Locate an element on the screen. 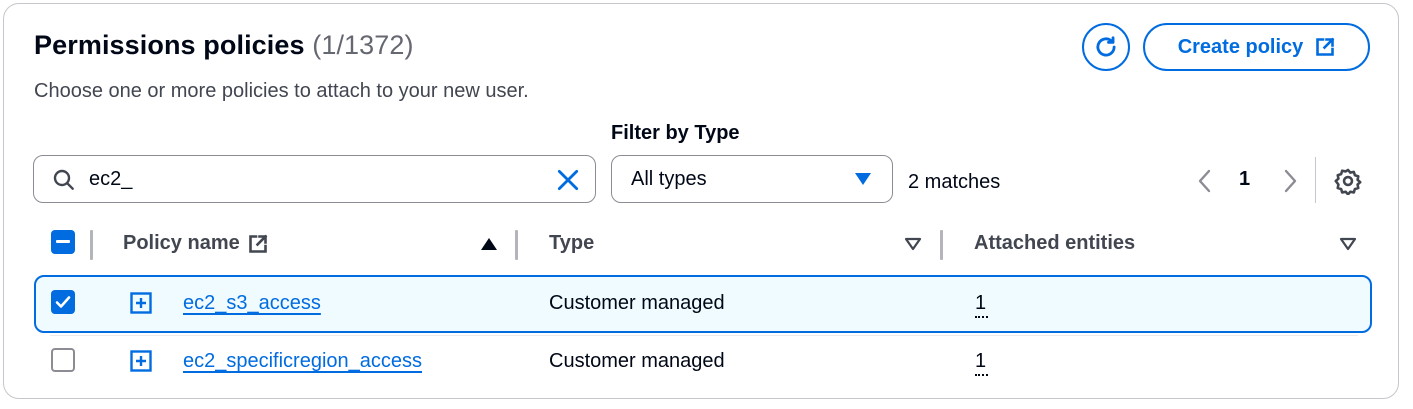  column-header-policy-name: Policy name is located at coordinates (195, 243).